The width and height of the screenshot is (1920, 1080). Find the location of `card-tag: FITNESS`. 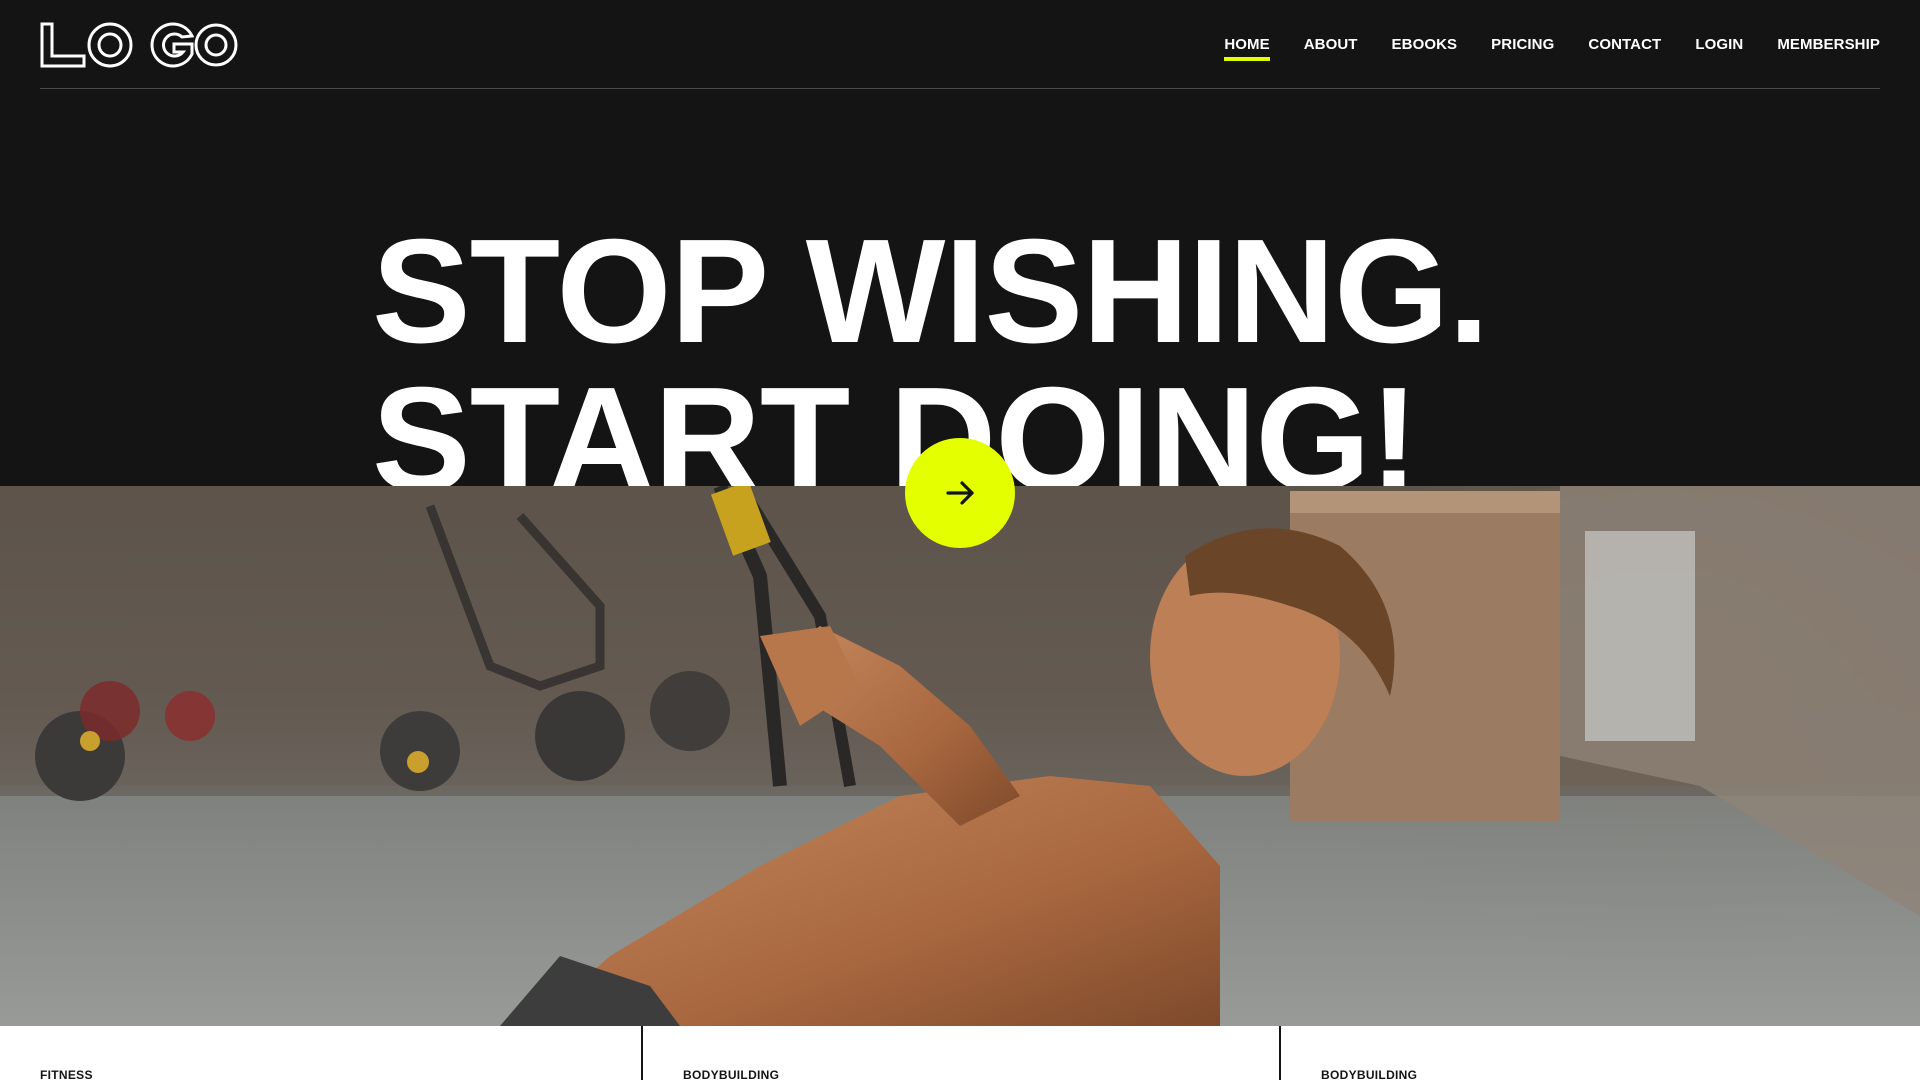

card-tag: FITNESS is located at coordinates (66, 1074).